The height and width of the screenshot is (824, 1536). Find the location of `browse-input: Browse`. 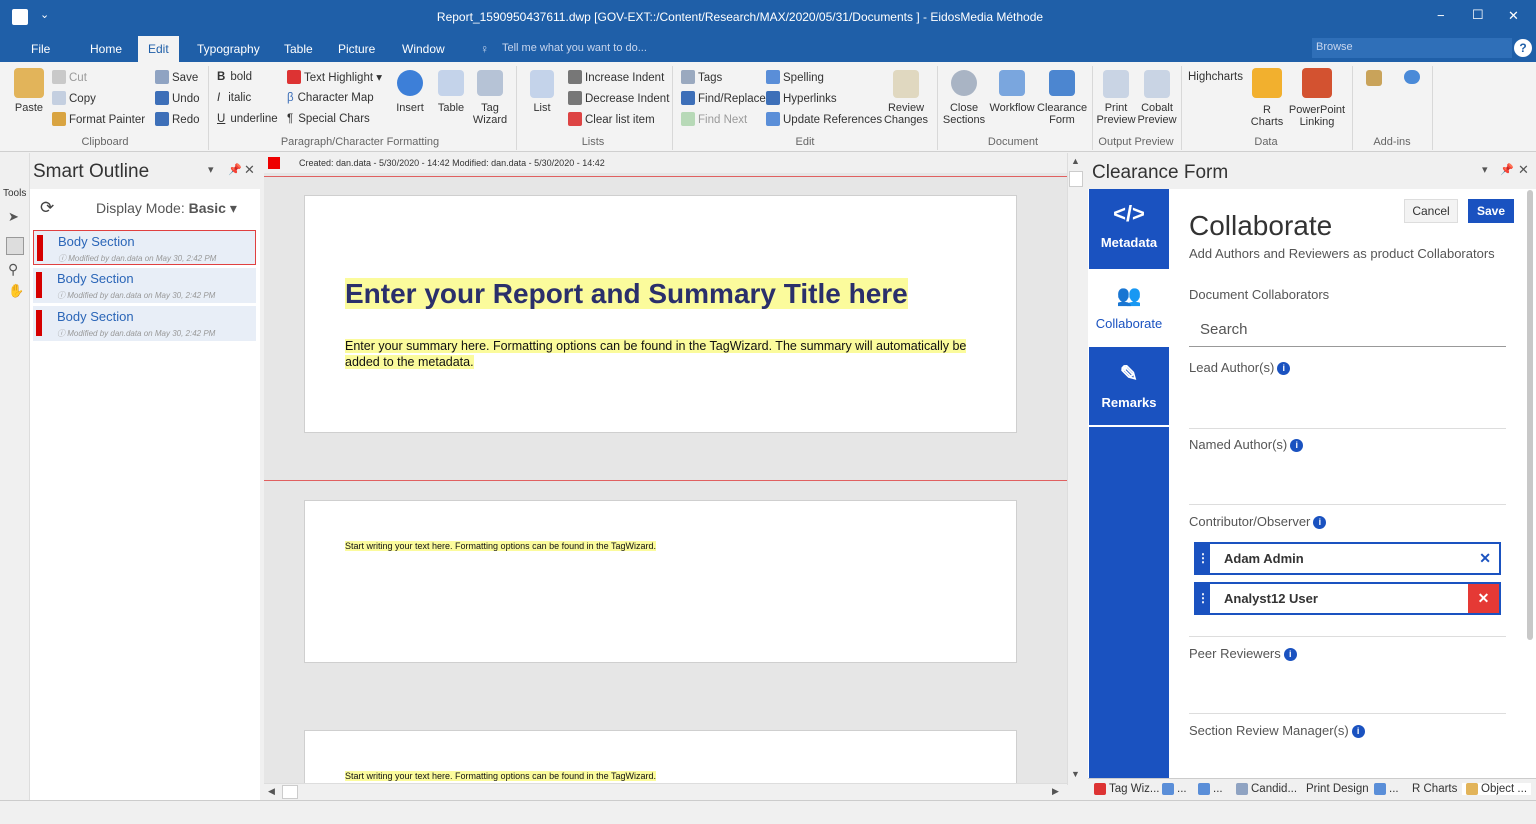

browse-input: Browse is located at coordinates (1412, 48).